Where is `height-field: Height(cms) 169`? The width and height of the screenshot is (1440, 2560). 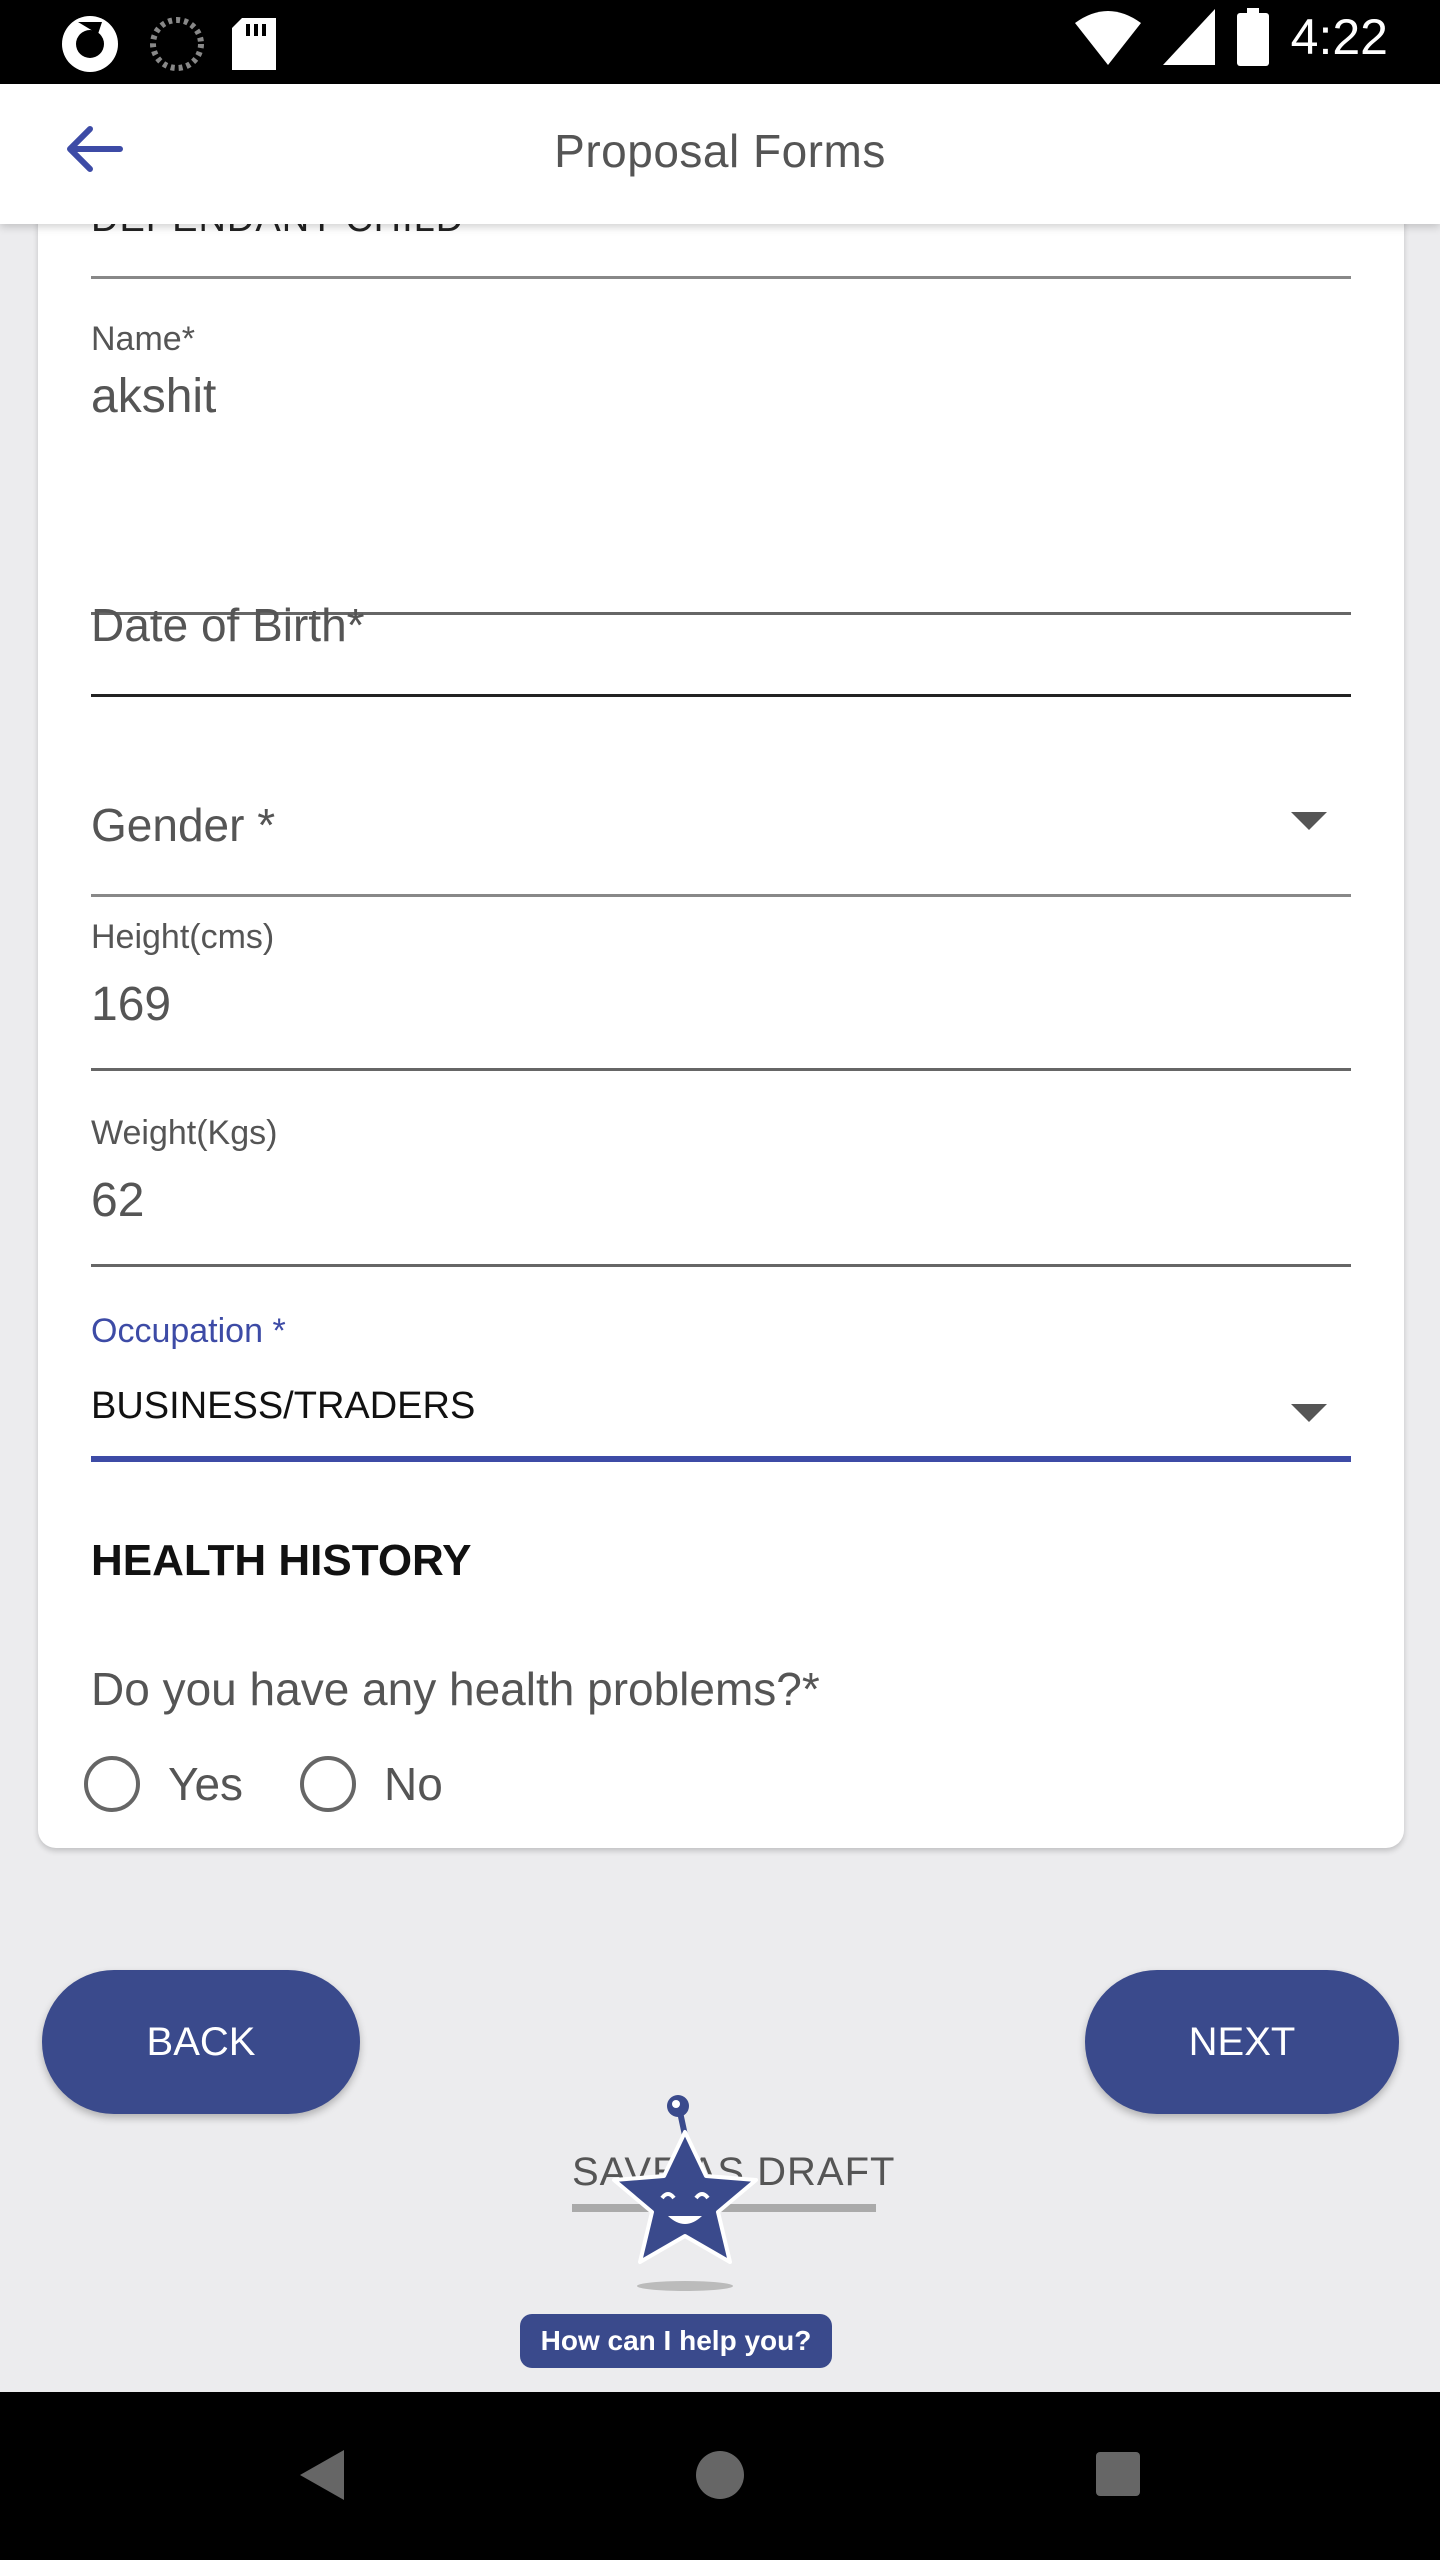
height-field: Height(cms) 169 is located at coordinates (721, 998).